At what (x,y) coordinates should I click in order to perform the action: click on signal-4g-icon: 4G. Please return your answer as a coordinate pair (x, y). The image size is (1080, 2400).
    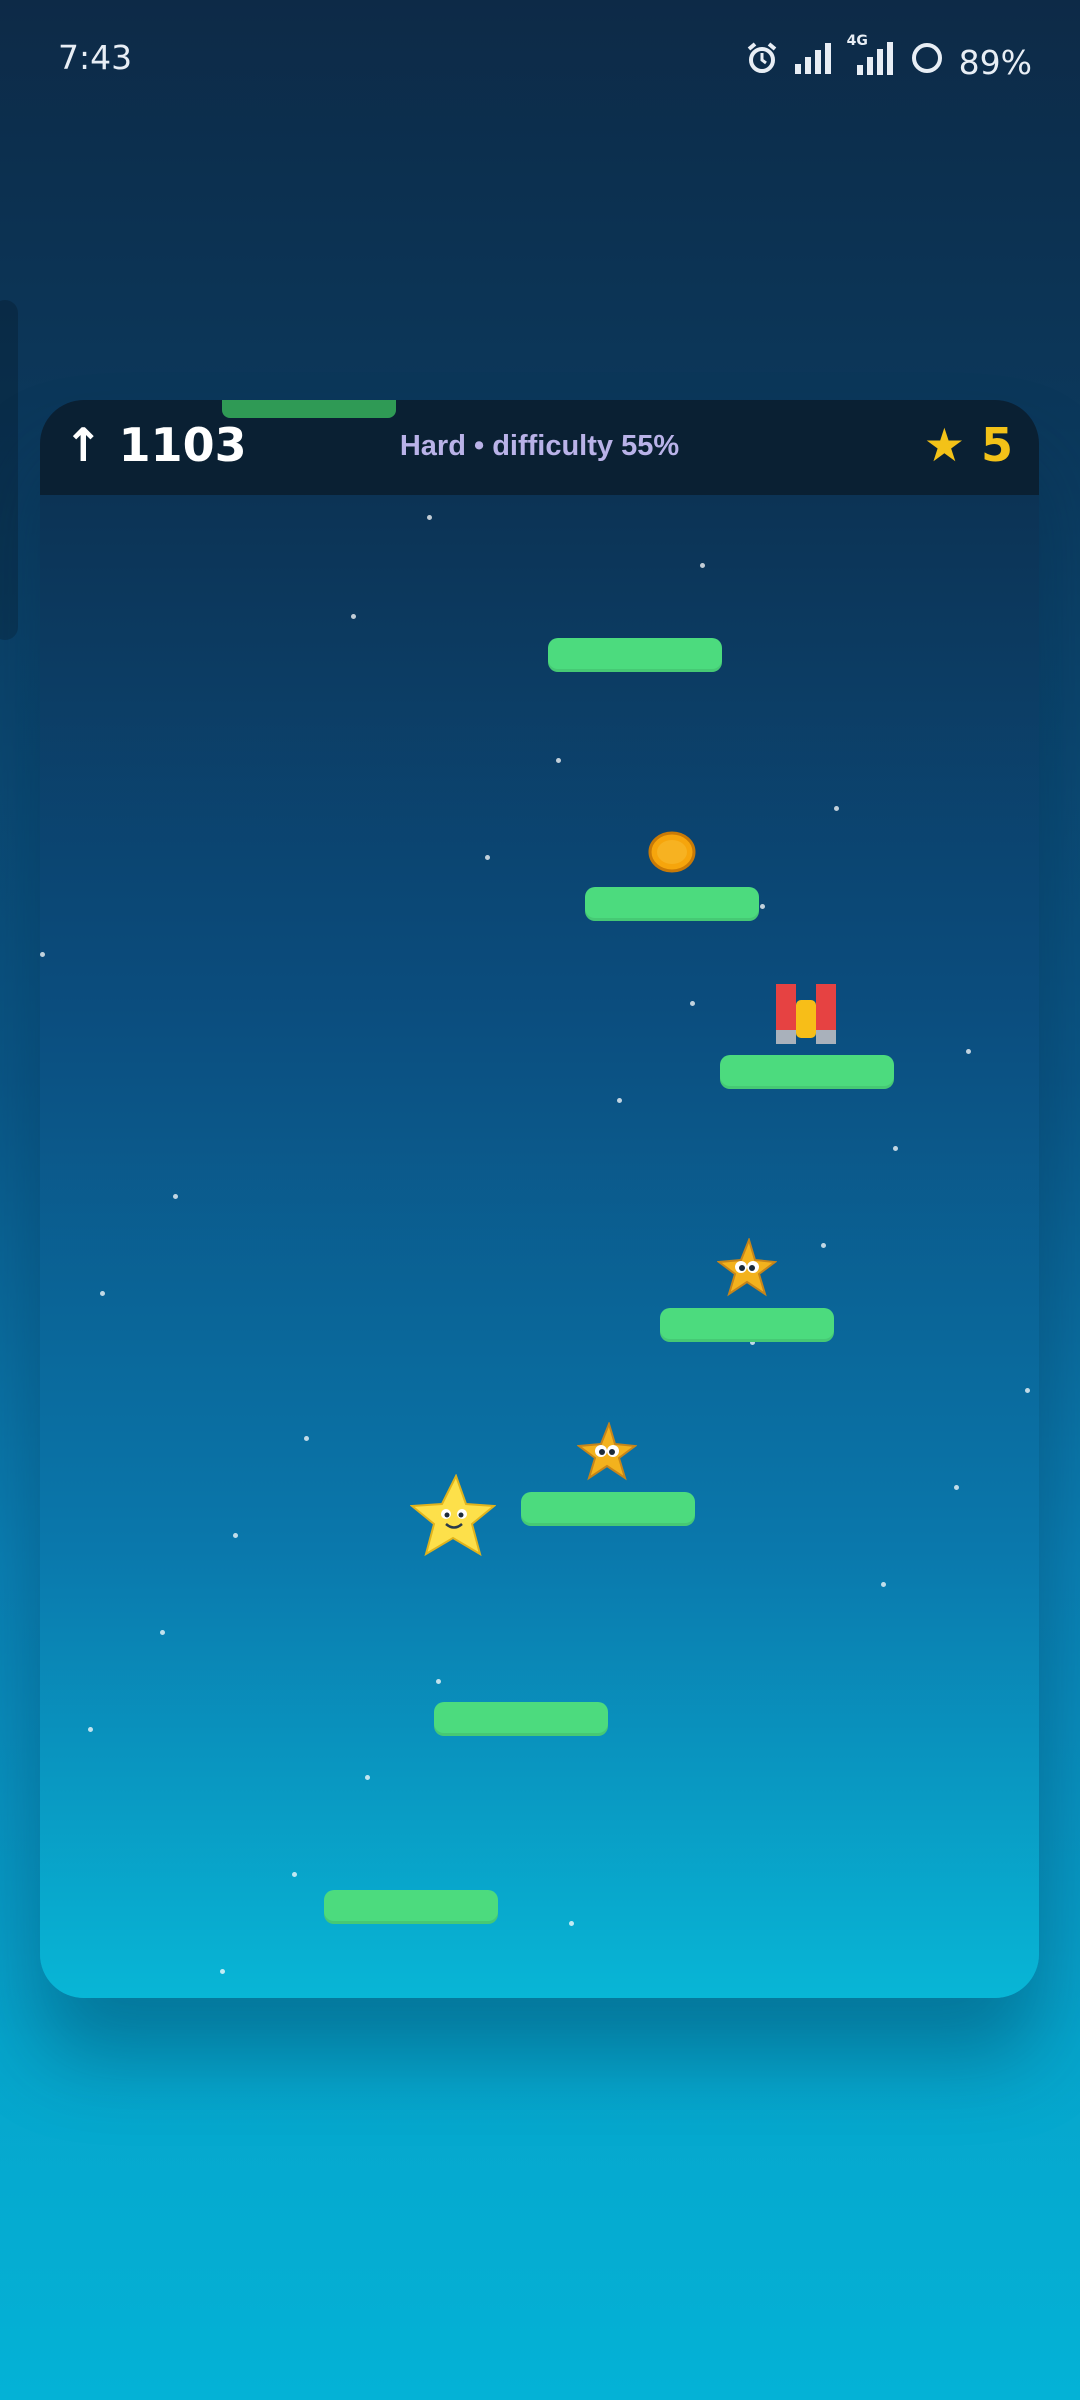
    Looking at the image, I should click on (871, 58).